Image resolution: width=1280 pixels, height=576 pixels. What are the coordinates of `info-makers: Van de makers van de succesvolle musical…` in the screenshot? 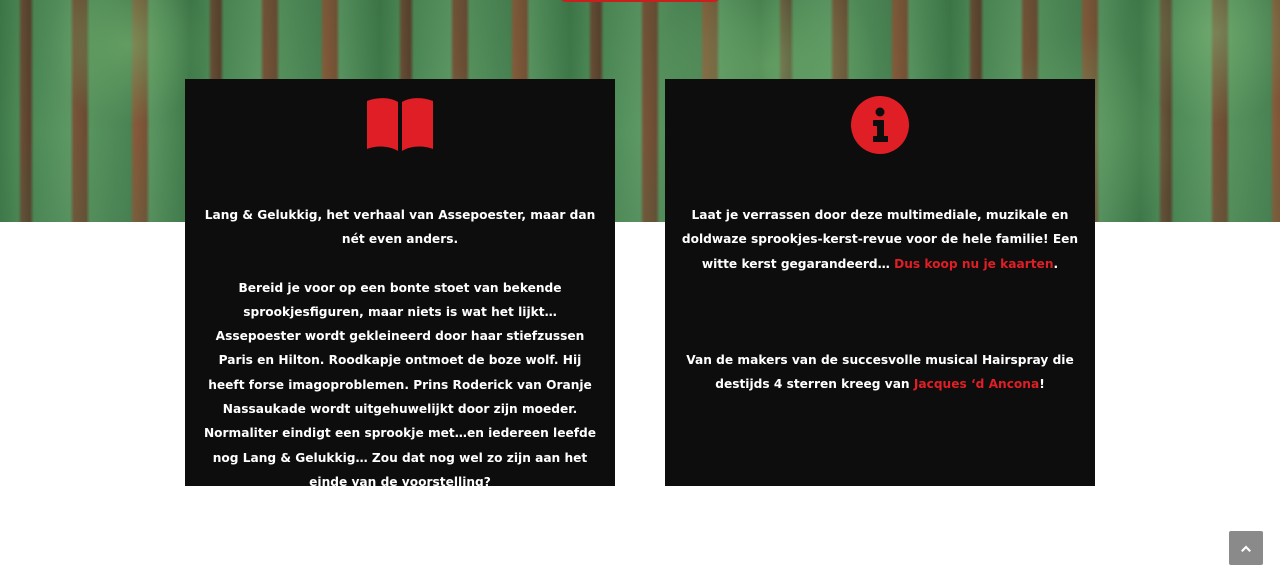 It's located at (880, 372).